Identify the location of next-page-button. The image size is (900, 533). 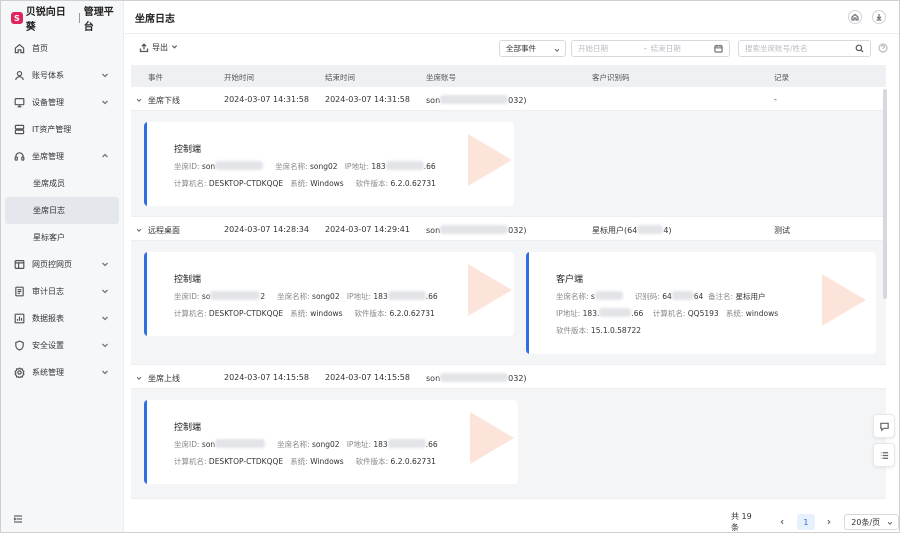
(830, 522).